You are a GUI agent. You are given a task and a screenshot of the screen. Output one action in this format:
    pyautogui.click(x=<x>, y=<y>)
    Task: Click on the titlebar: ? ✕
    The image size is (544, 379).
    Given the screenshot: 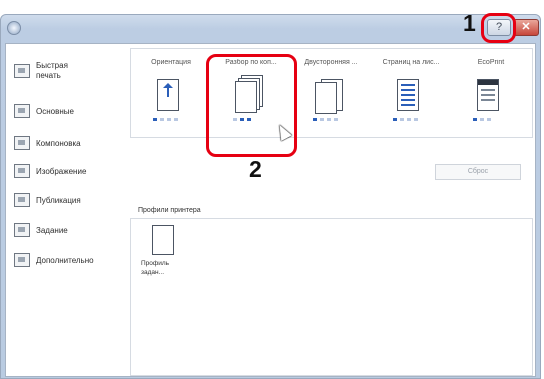 What is the action you would take?
    pyautogui.click(x=270, y=28)
    